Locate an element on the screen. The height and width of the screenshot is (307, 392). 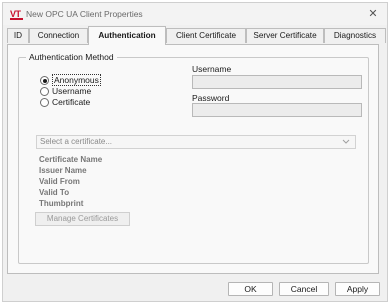
title-bar: VT New OPC UA Client Properties ✕ is located at coordinates (195, 14).